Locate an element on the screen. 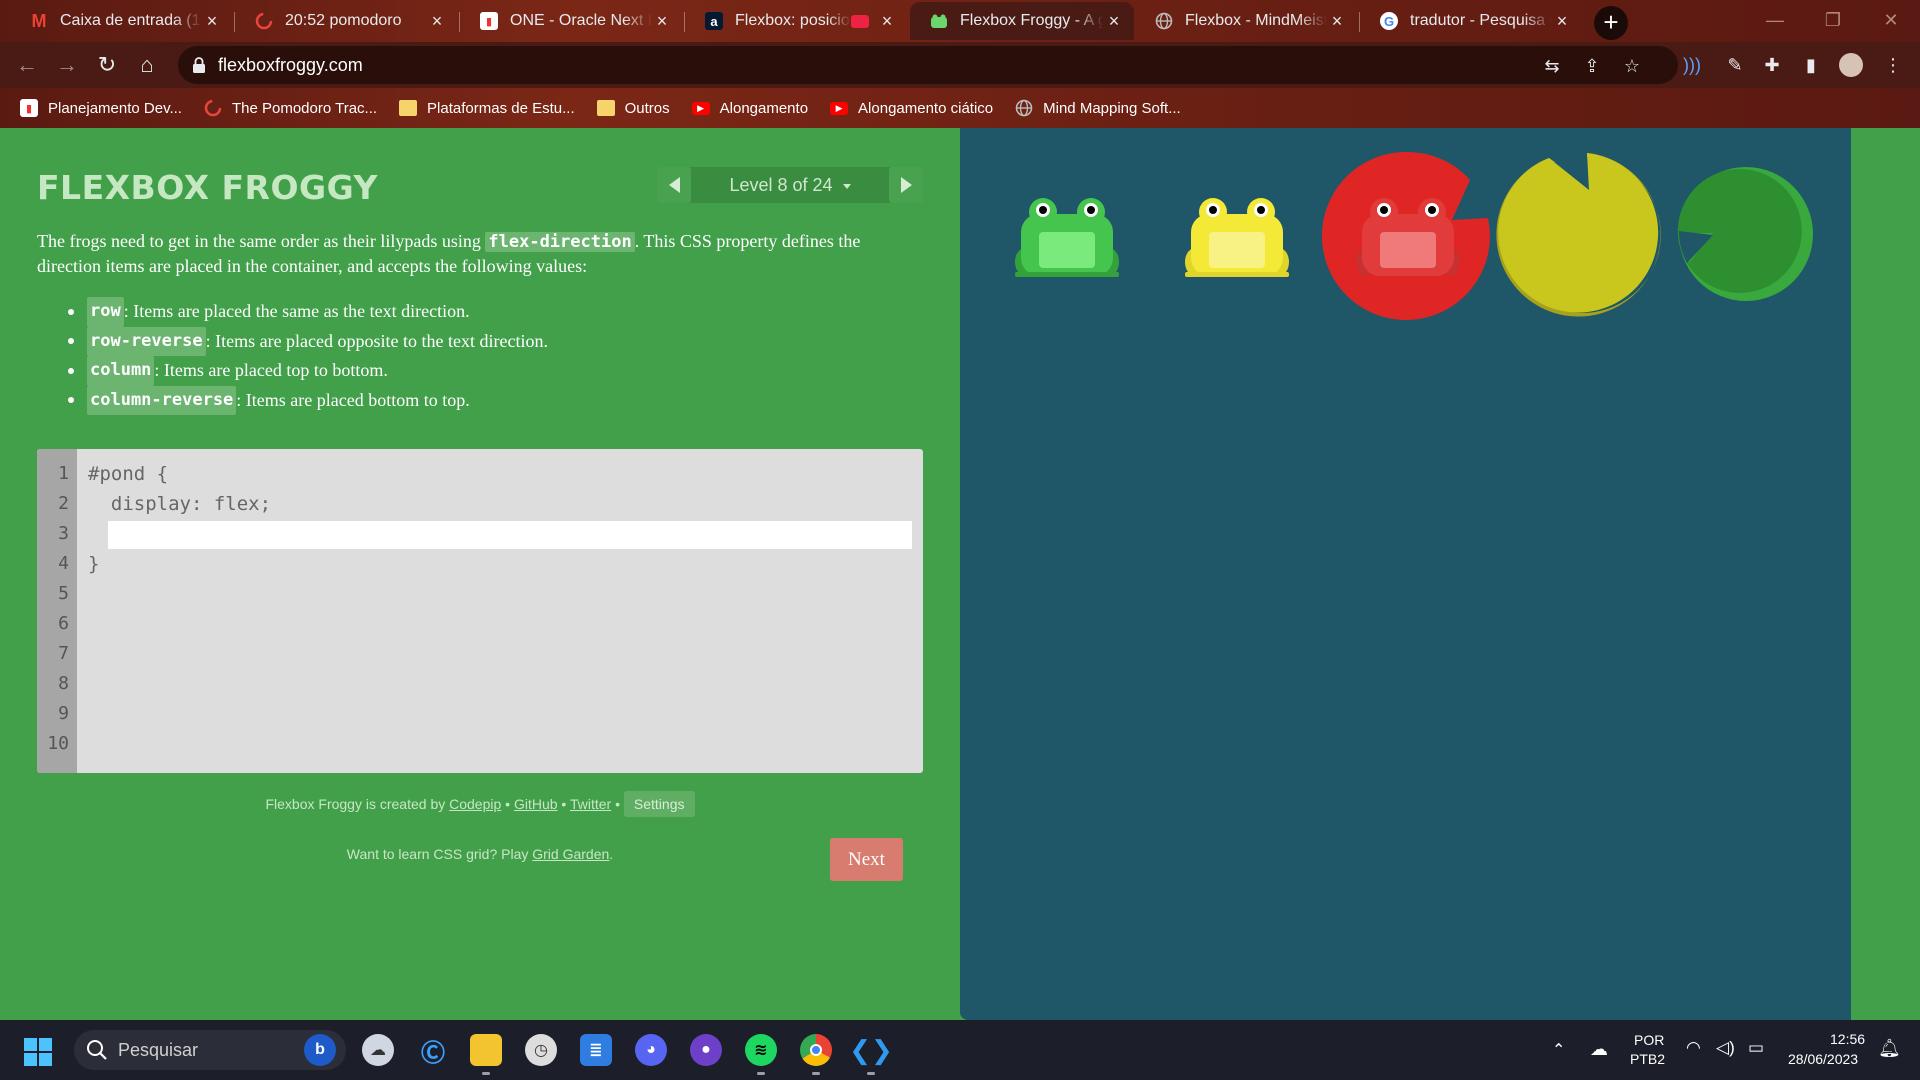 The height and width of the screenshot is (1080, 1920). tab-gmail: M Caixa de entrada (12) × is located at coordinates (121, 21).